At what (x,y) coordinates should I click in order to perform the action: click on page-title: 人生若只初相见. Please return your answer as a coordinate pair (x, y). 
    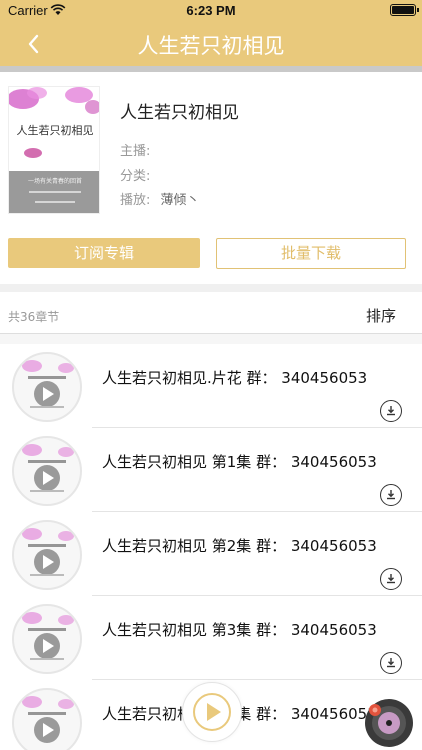
    Looking at the image, I should click on (211, 46).